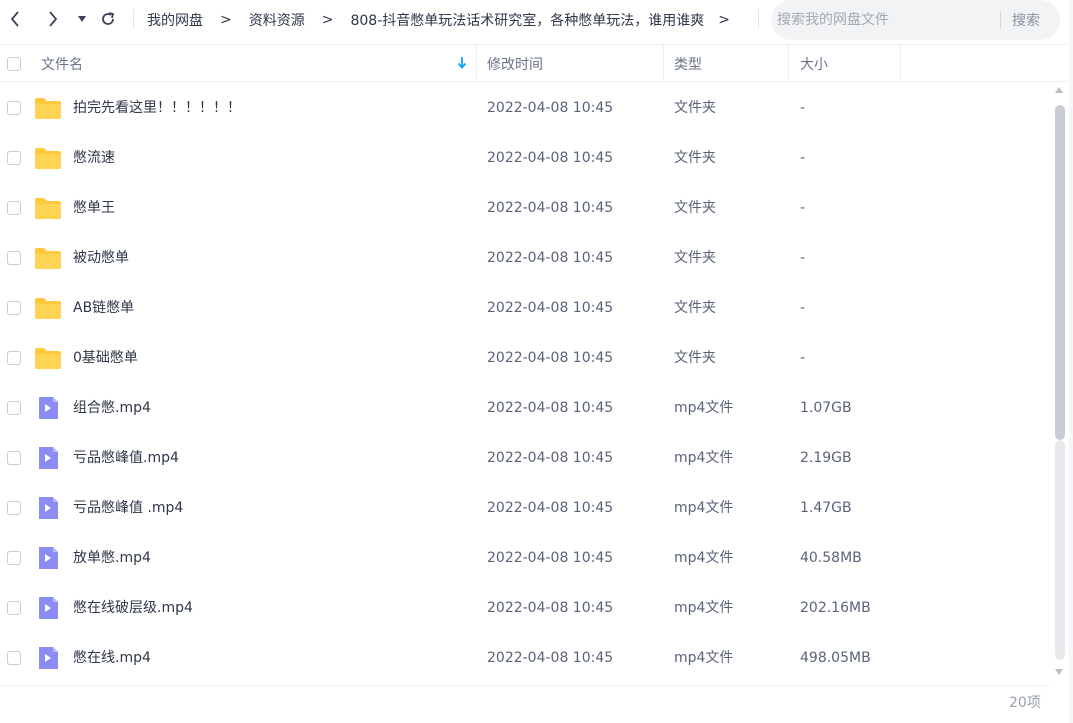  What do you see at coordinates (94, 208) in the screenshot?
I see `file-name: 憋单王` at bounding box center [94, 208].